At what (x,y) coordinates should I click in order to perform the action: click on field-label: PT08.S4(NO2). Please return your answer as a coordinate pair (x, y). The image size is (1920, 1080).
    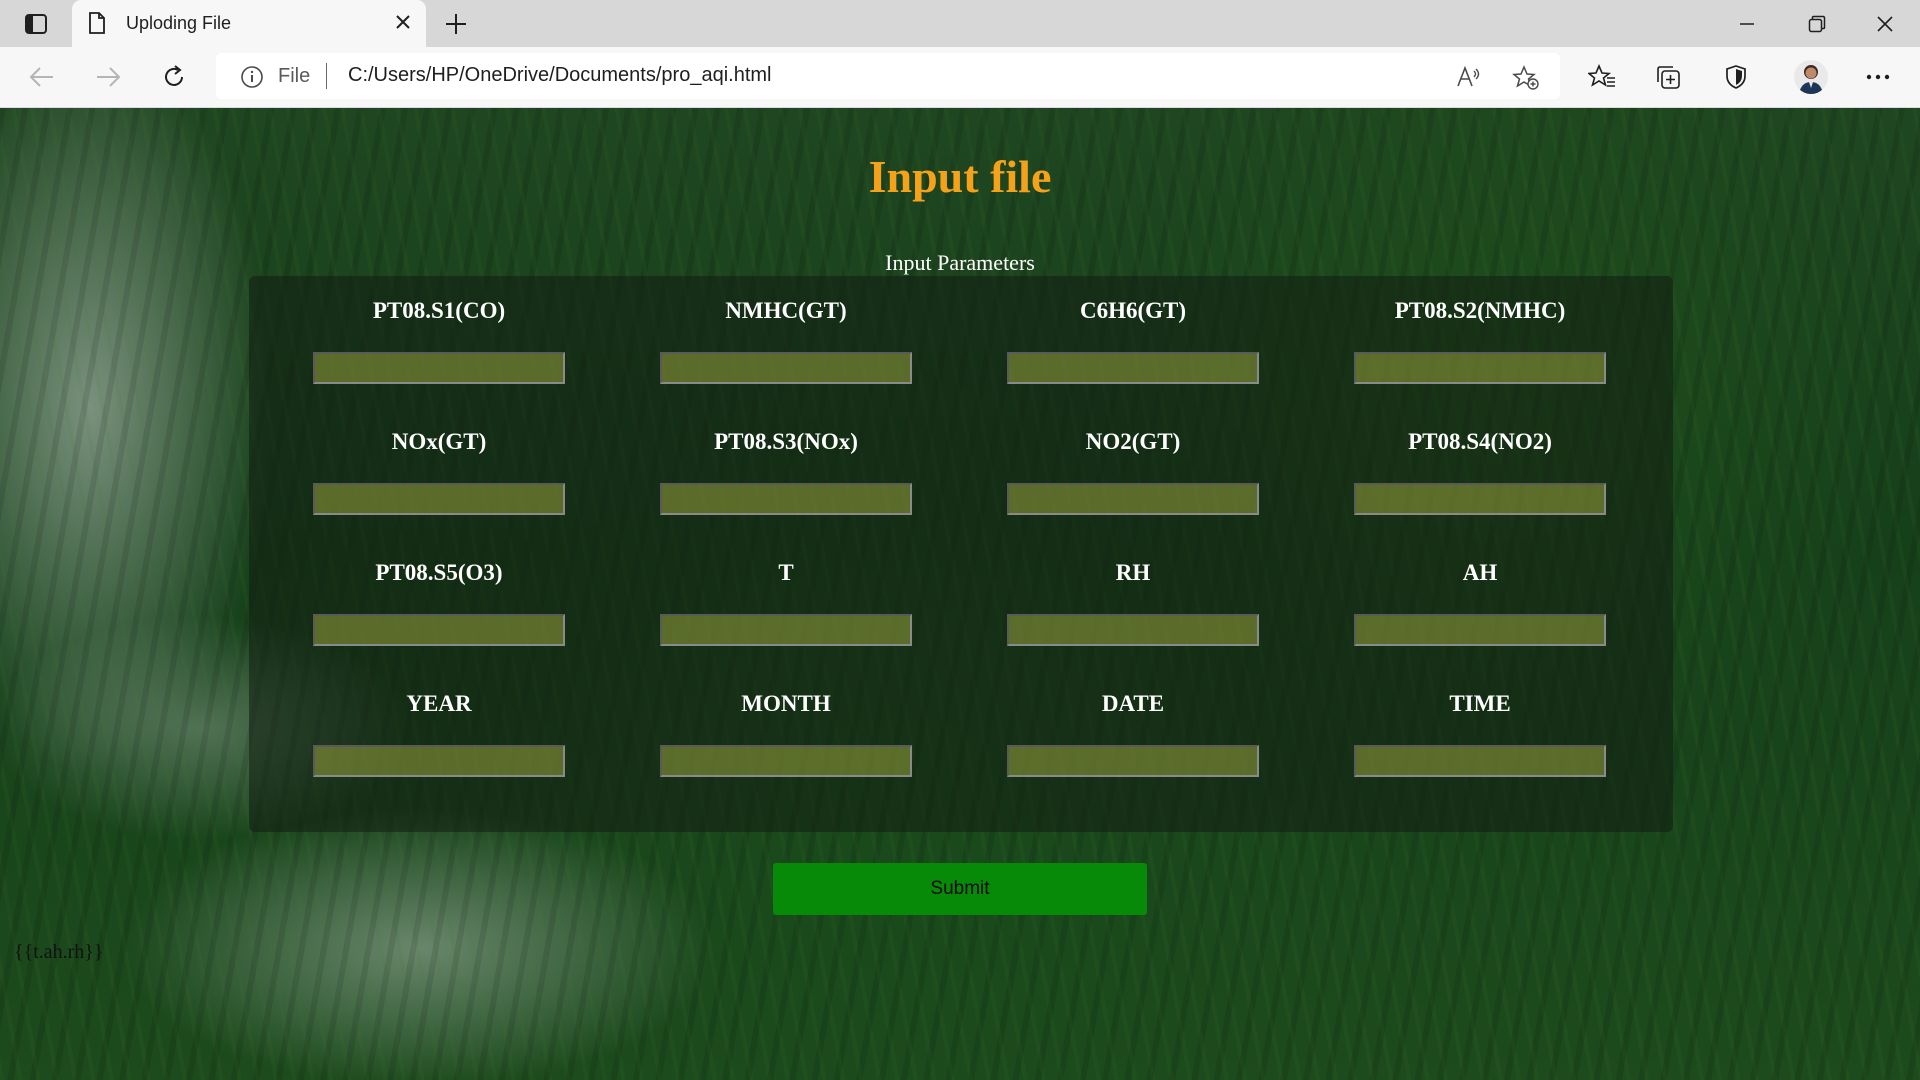
    Looking at the image, I should click on (1480, 441).